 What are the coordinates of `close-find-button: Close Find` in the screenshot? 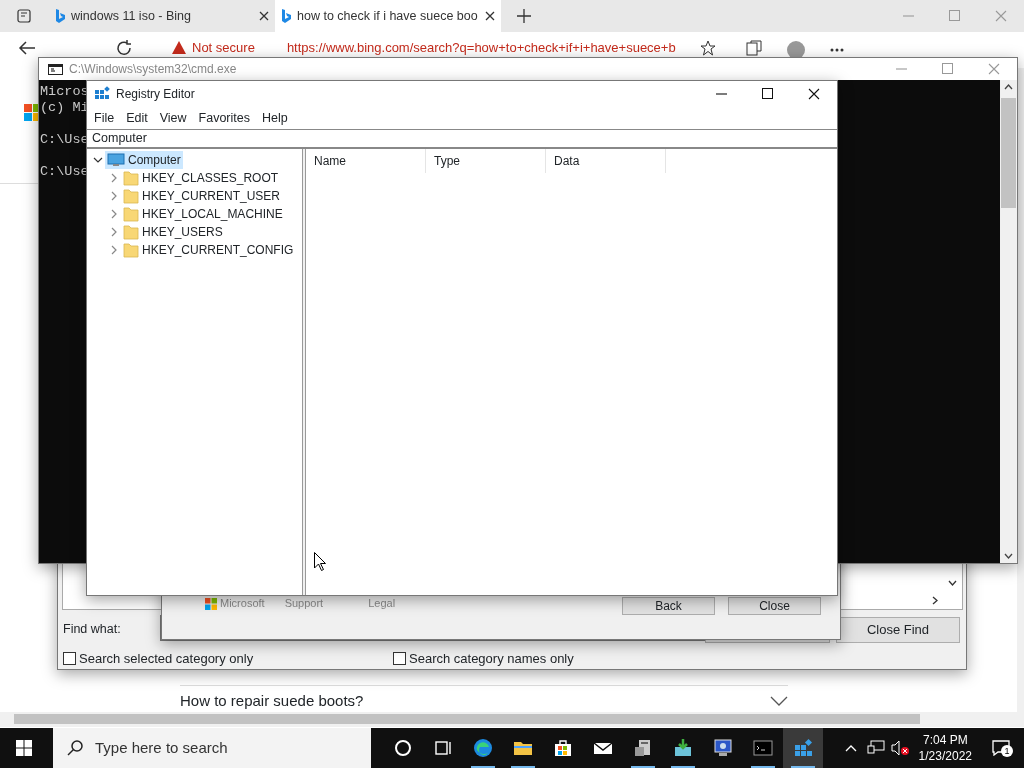 It's located at (898, 630).